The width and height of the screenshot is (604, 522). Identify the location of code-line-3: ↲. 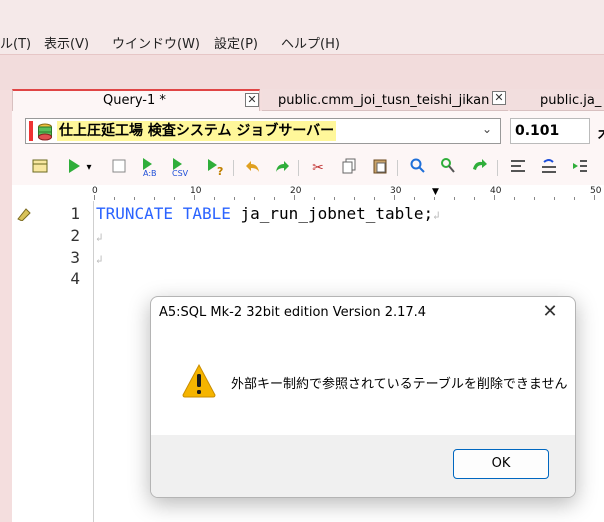
(99, 257).